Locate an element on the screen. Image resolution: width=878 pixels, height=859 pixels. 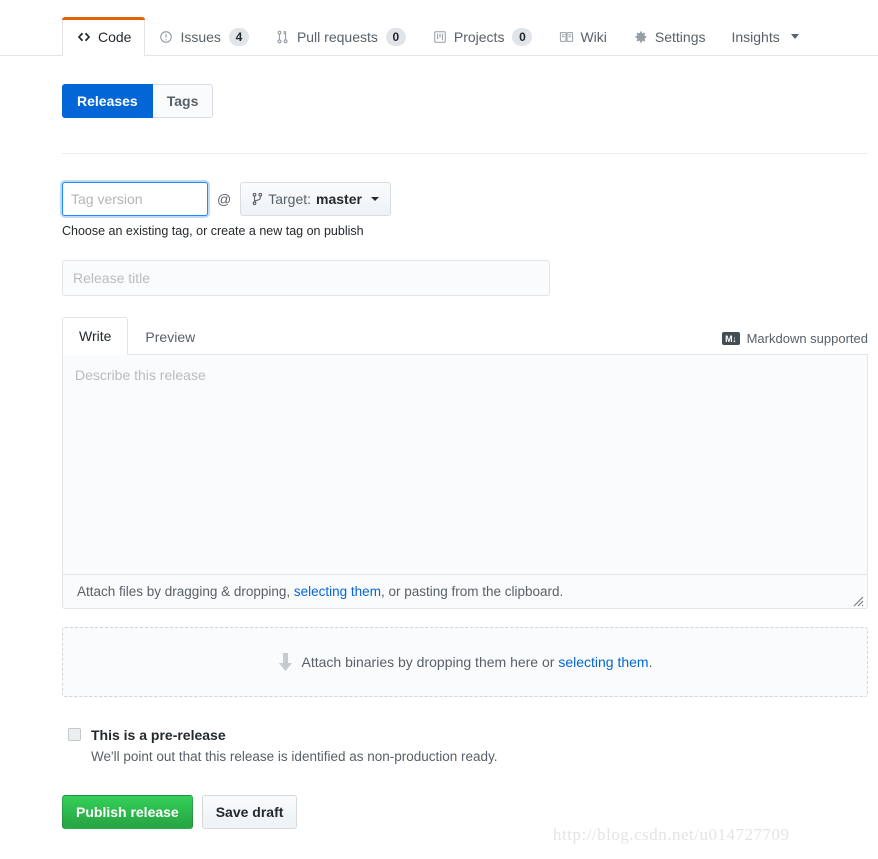
nav-tab-code: Code is located at coordinates (104, 37).